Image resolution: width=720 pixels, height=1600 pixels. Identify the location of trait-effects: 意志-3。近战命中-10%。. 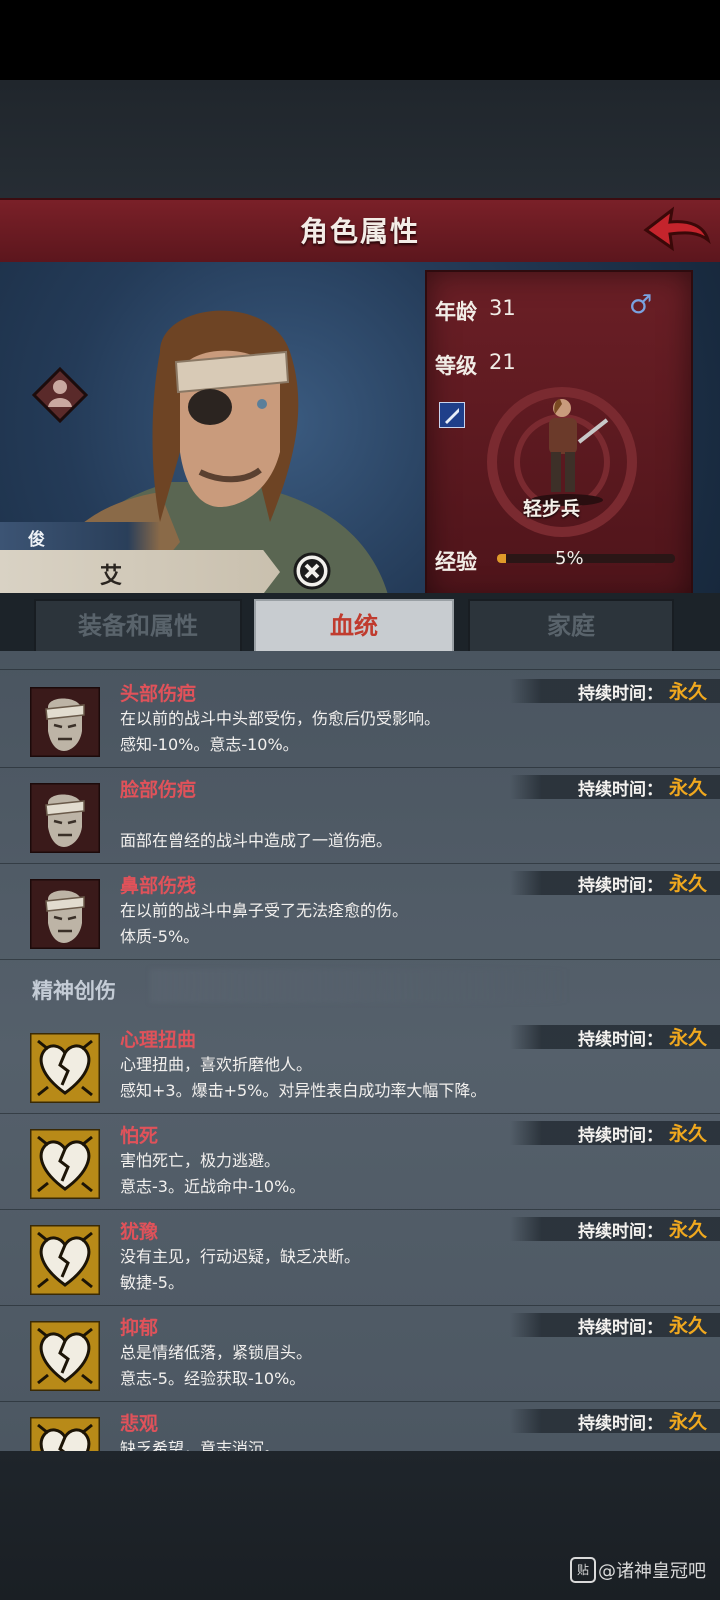
(213, 1186).